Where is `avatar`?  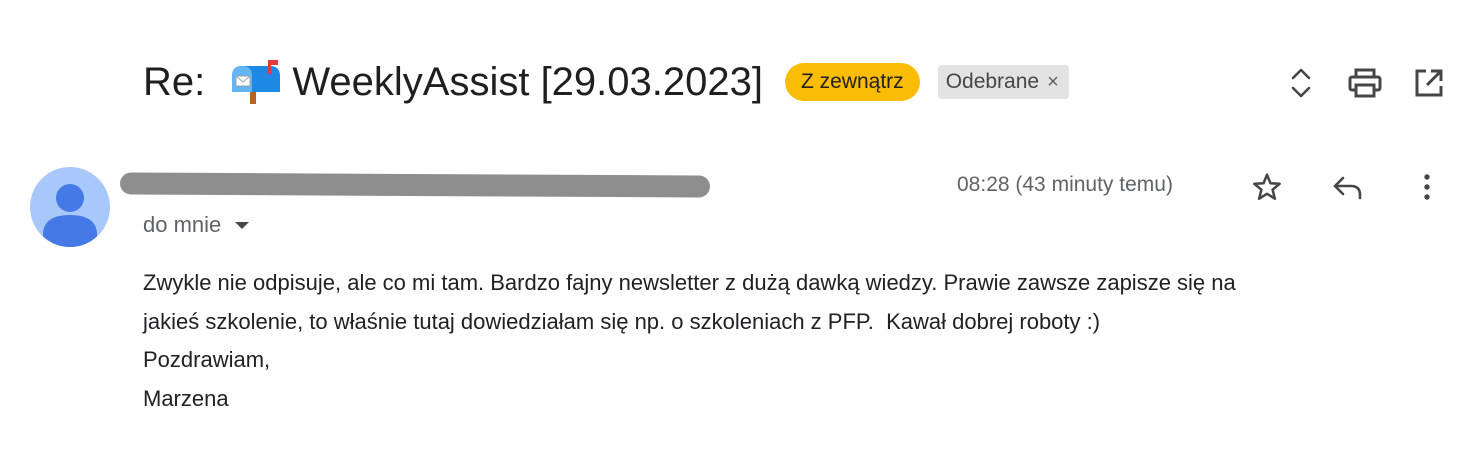
avatar is located at coordinates (70, 207).